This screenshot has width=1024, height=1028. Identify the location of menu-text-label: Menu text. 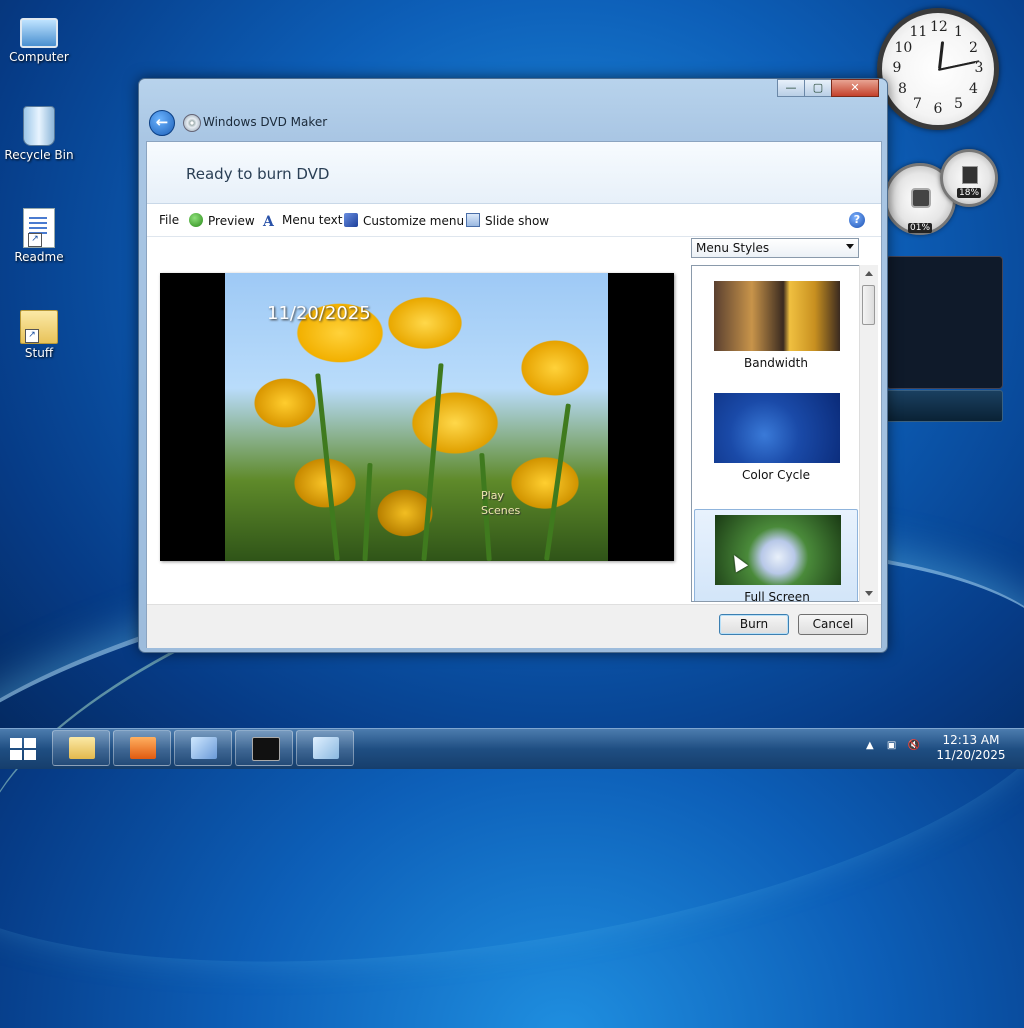
(312, 220).